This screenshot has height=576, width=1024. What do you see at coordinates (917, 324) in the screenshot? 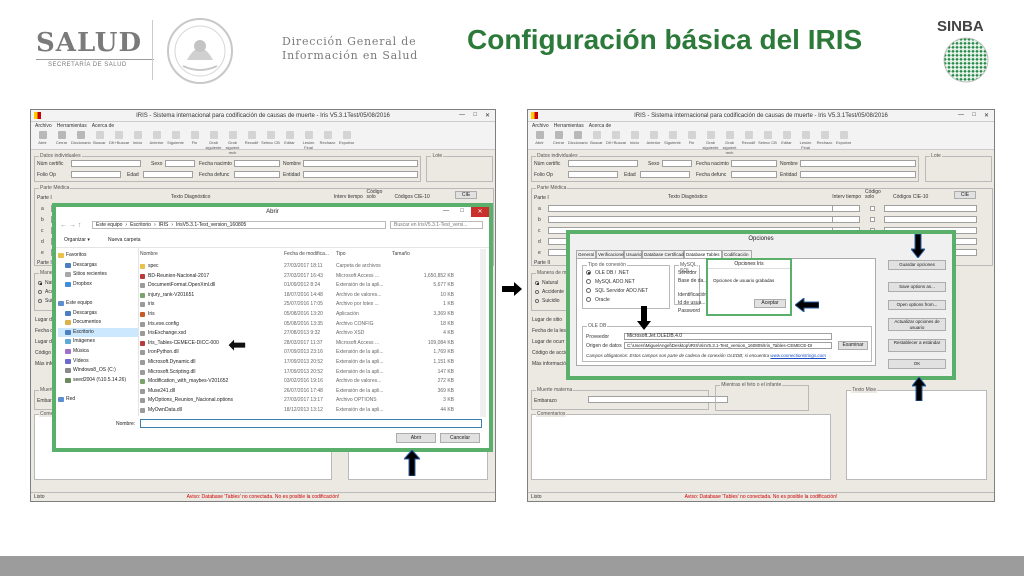
I see `options-action-button: Actualizar opciones de usuario` at bounding box center [917, 324].